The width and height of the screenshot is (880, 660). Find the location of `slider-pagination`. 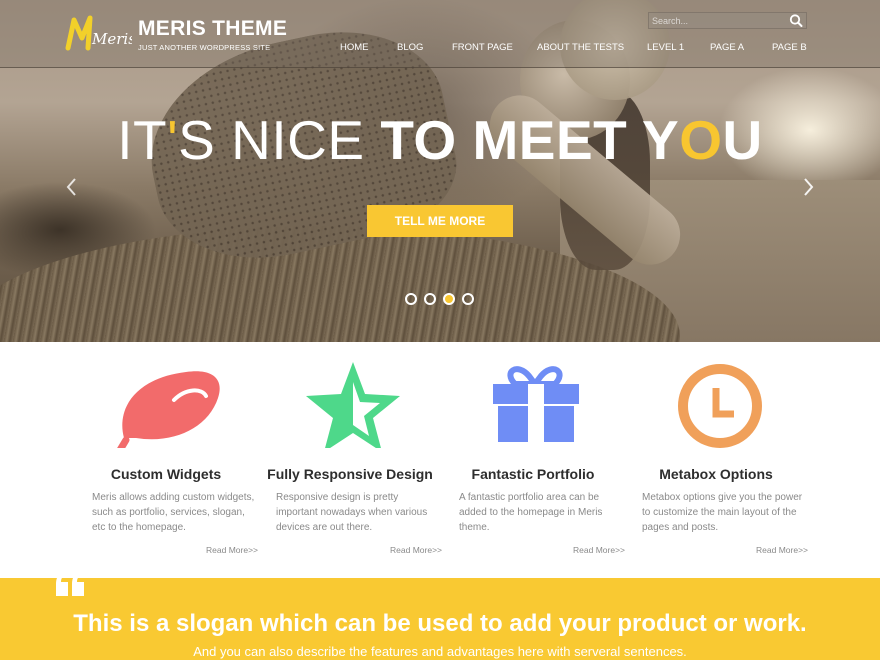

slider-pagination is located at coordinates (445, 299).